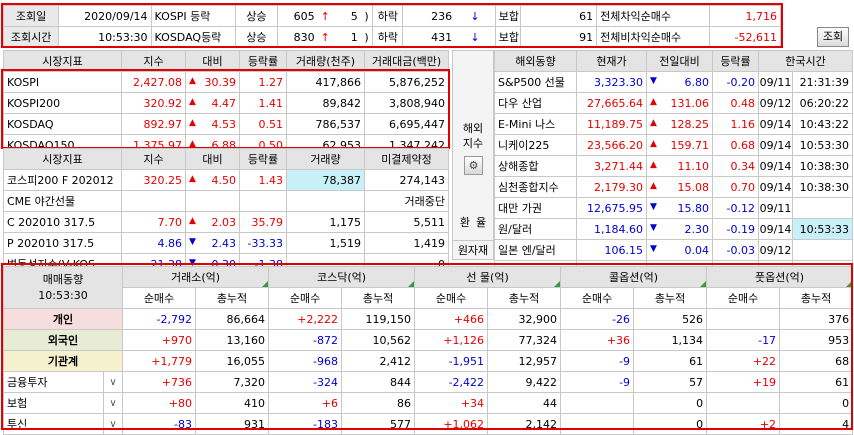  I want to click on investor-name: 금융투자, so click(53, 382).